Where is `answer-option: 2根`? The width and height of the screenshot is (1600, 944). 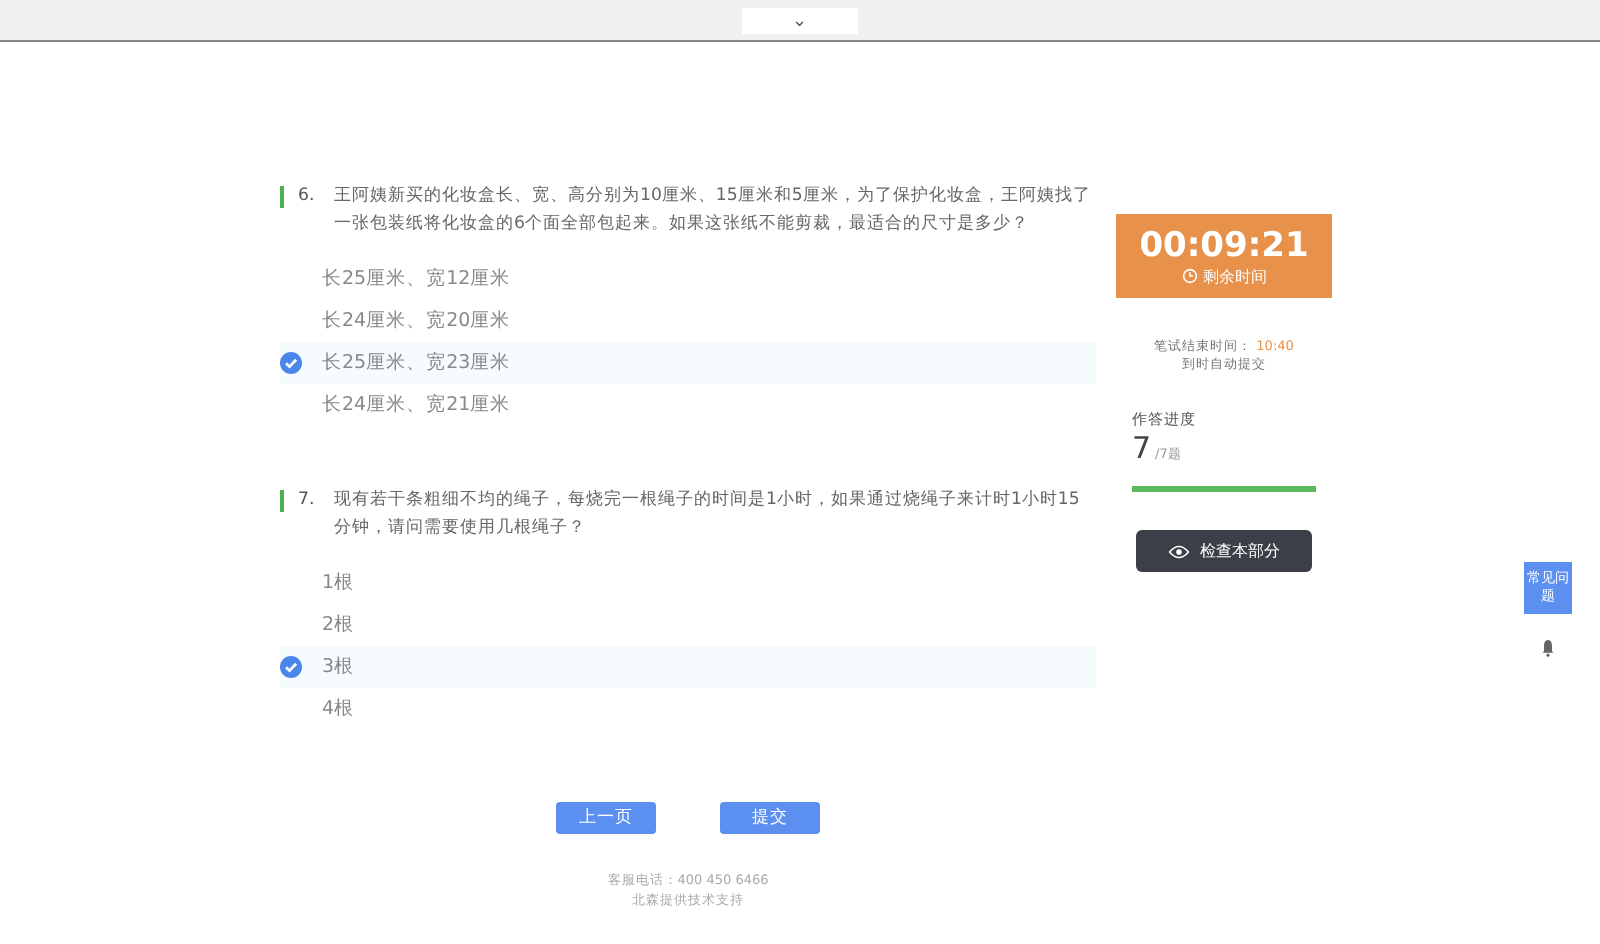
answer-option: 2根 is located at coordinates (688, 625).